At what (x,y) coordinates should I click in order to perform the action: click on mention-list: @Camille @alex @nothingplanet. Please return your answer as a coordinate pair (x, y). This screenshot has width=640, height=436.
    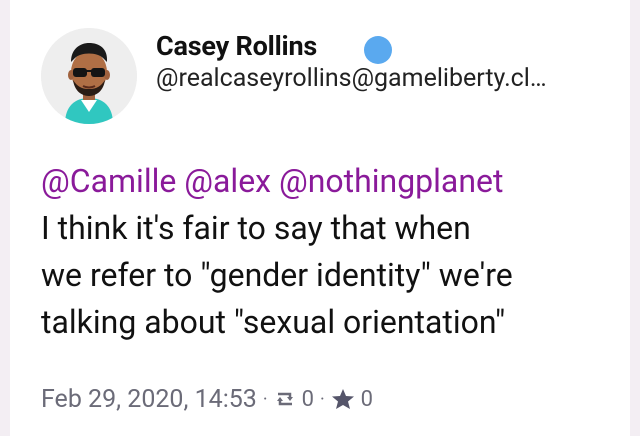
    Looking at the image, I should click on (331, 181).